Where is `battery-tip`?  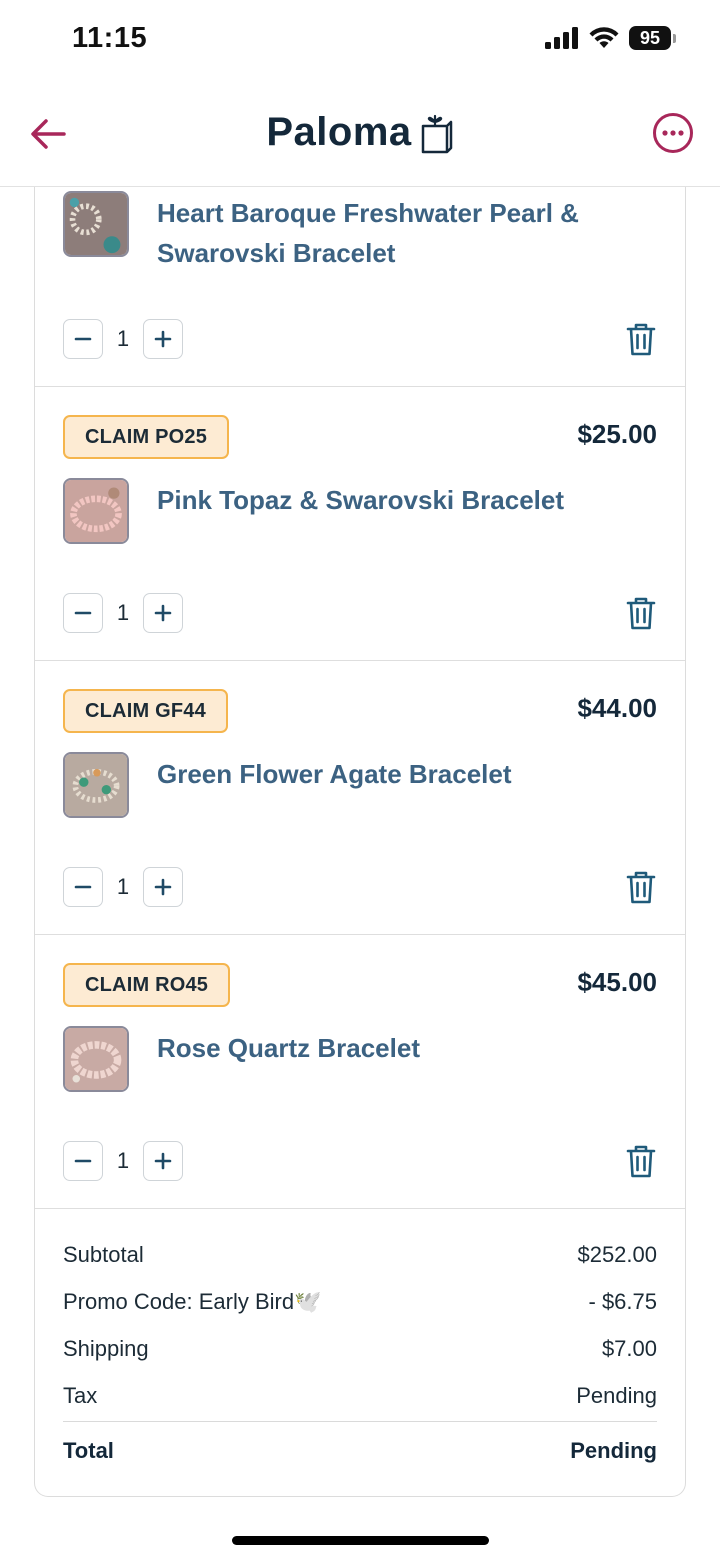
battery-tip is located at coordinates (674, 38).